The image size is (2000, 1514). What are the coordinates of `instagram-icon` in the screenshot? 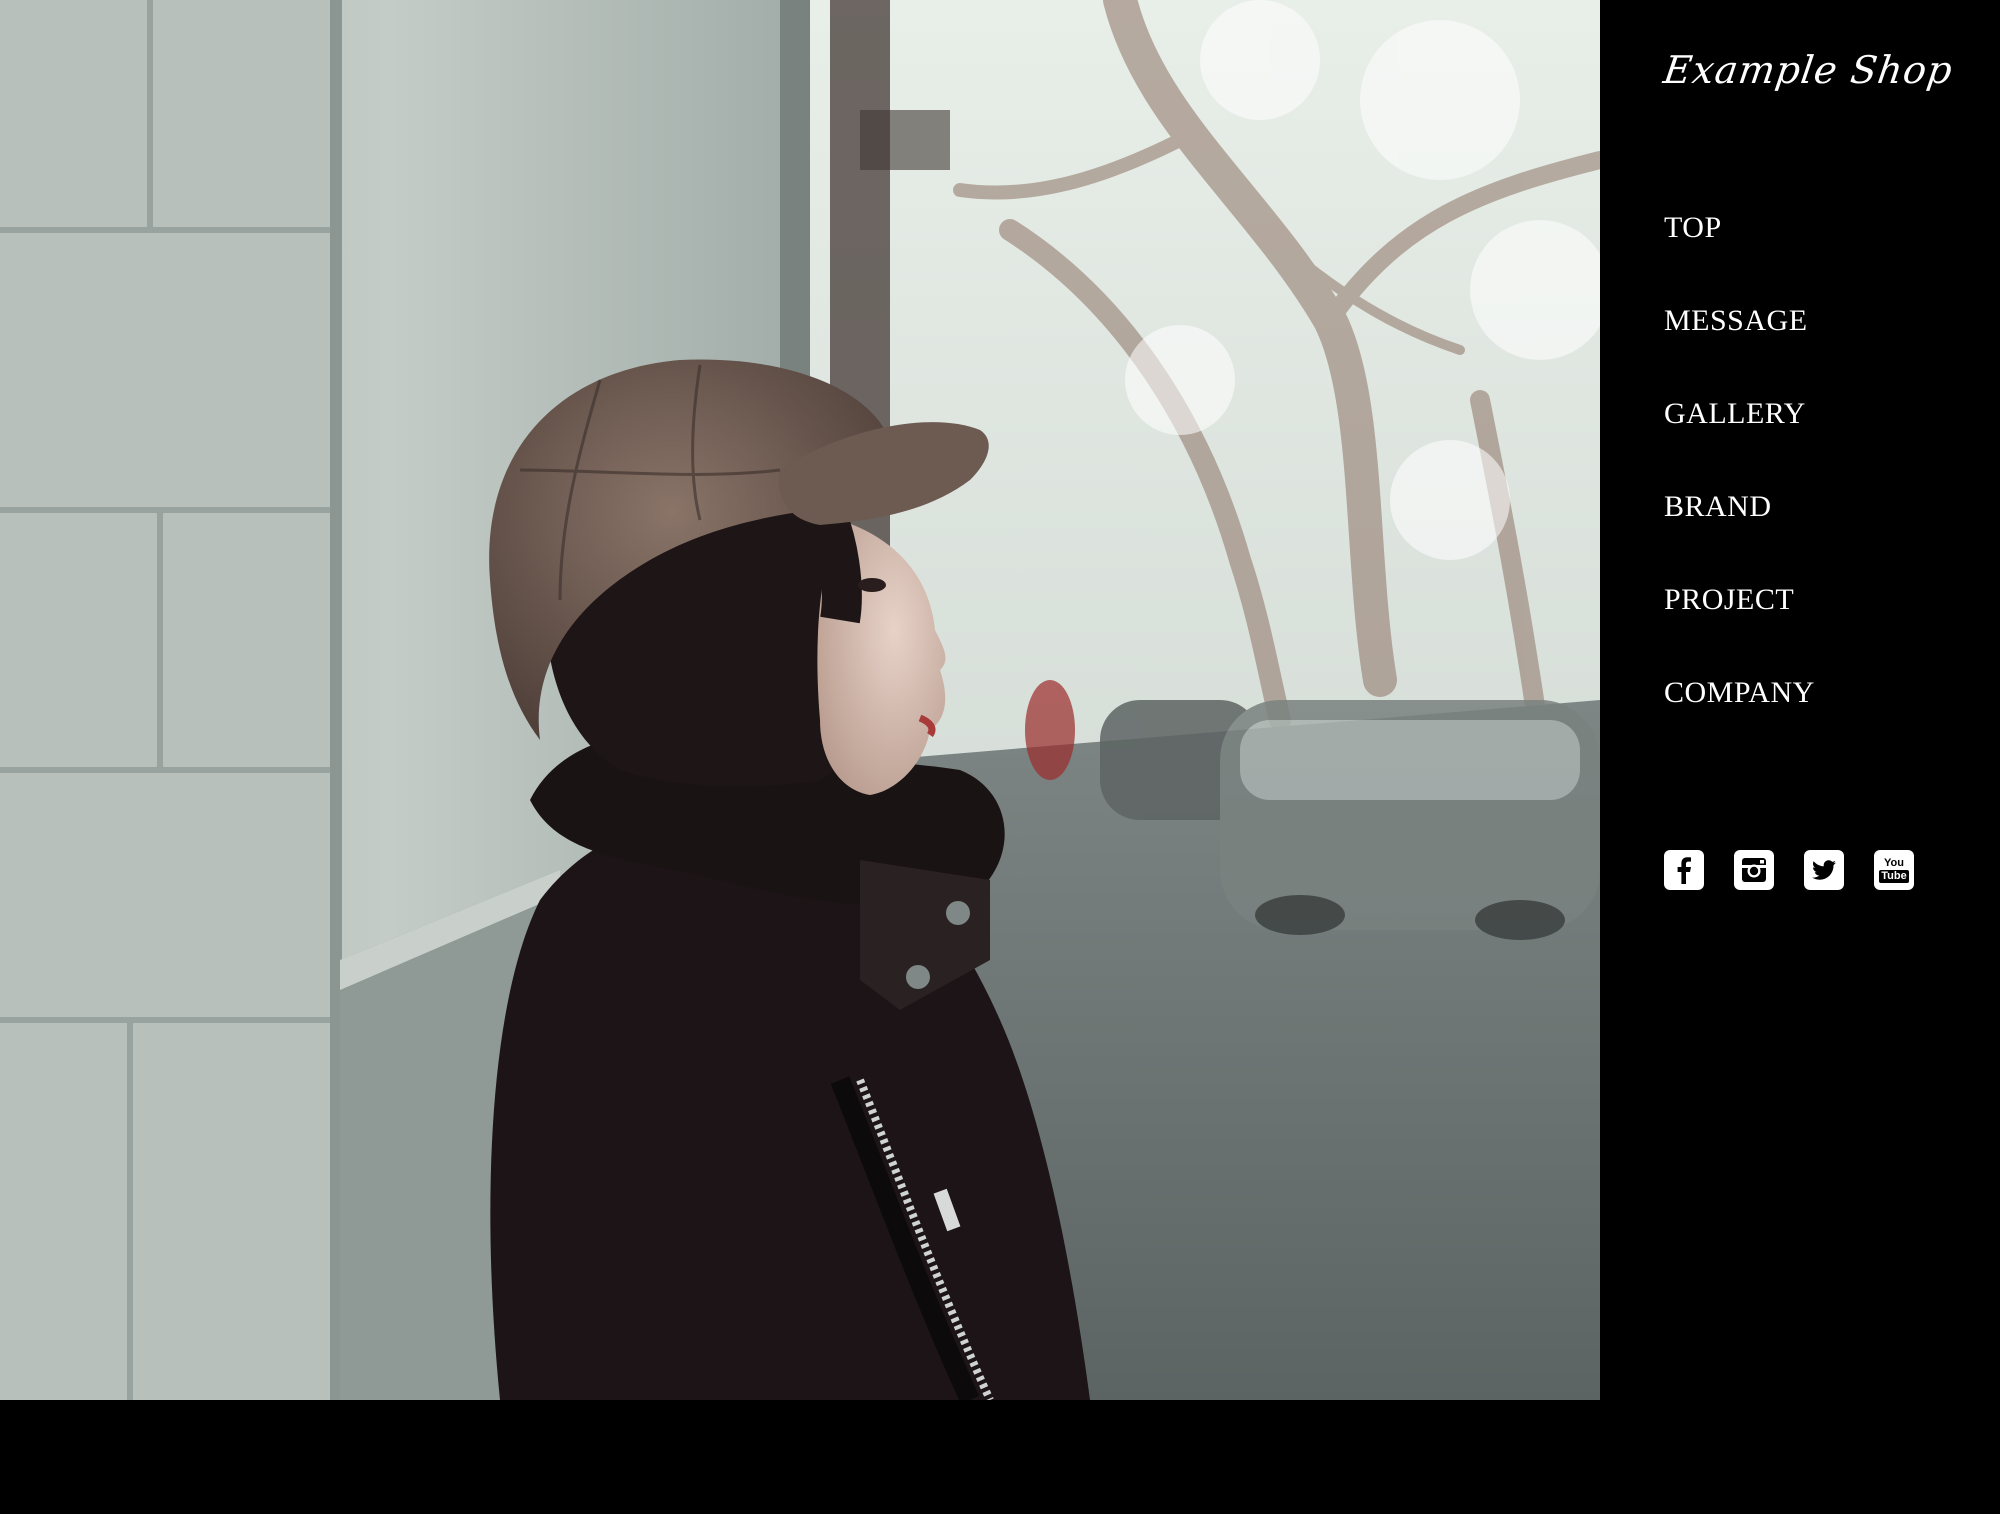 It's located at (1754, 870).